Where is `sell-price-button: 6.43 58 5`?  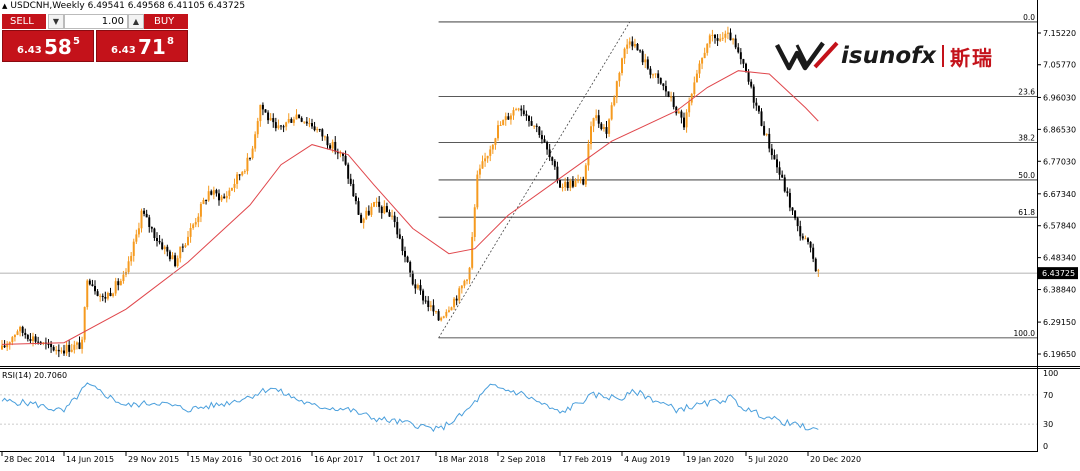 sell-price-button: 6.43 58 5 is located at coordinates (48, 46).